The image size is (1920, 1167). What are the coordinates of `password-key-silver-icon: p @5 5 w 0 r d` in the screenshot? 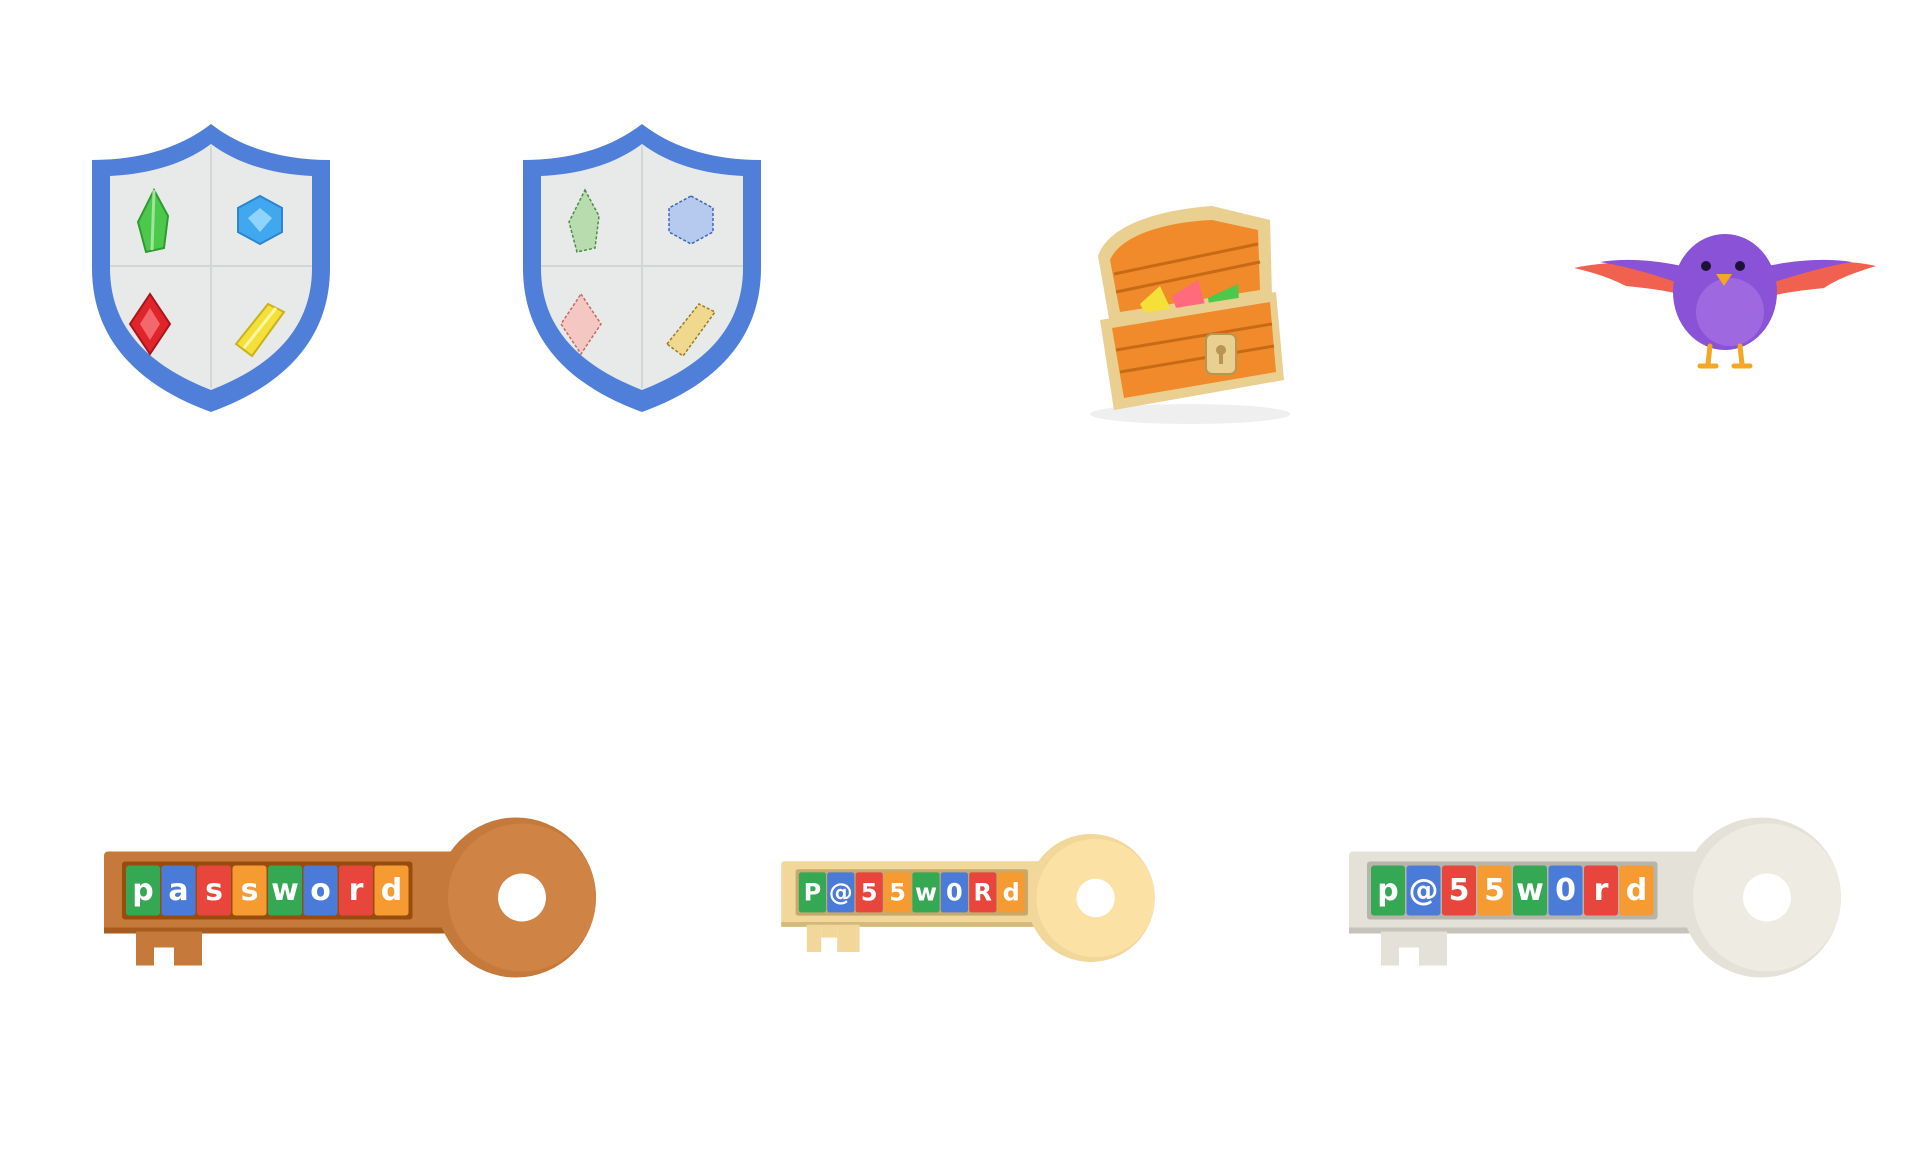 It's located at (1595, 897).